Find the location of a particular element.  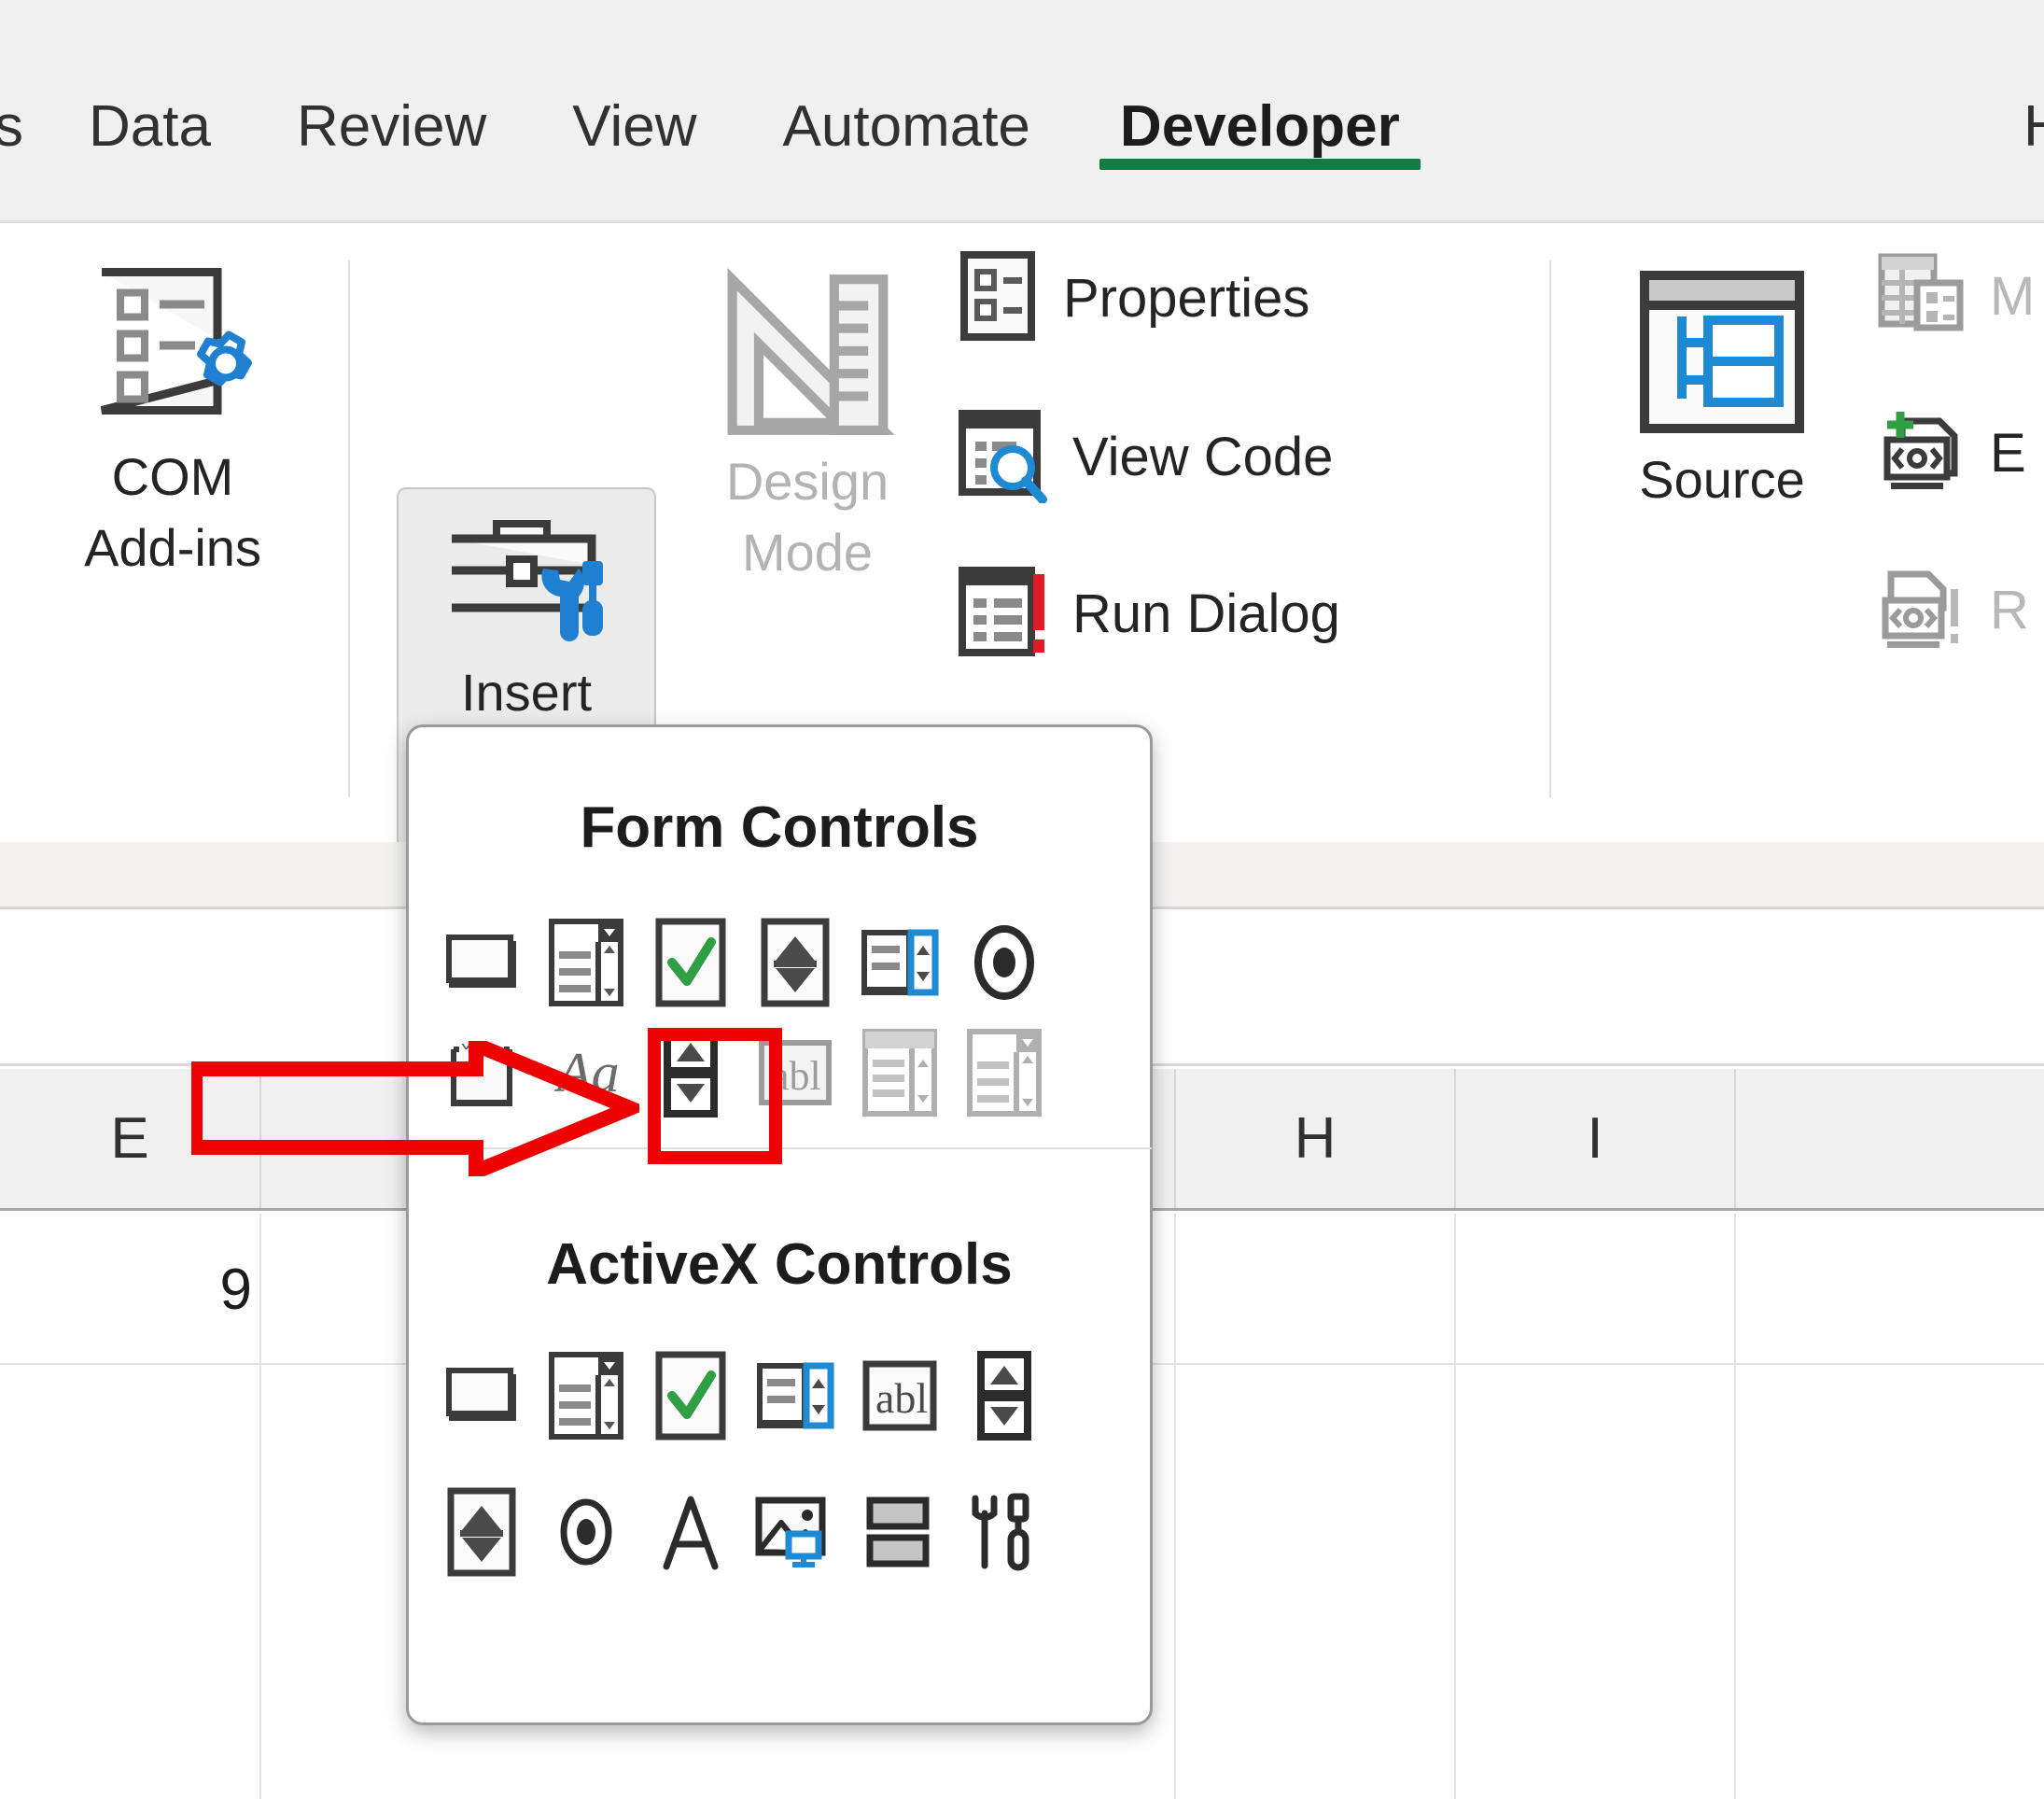

group-box-form-control: xyz is located at coordinates (481, 1072).